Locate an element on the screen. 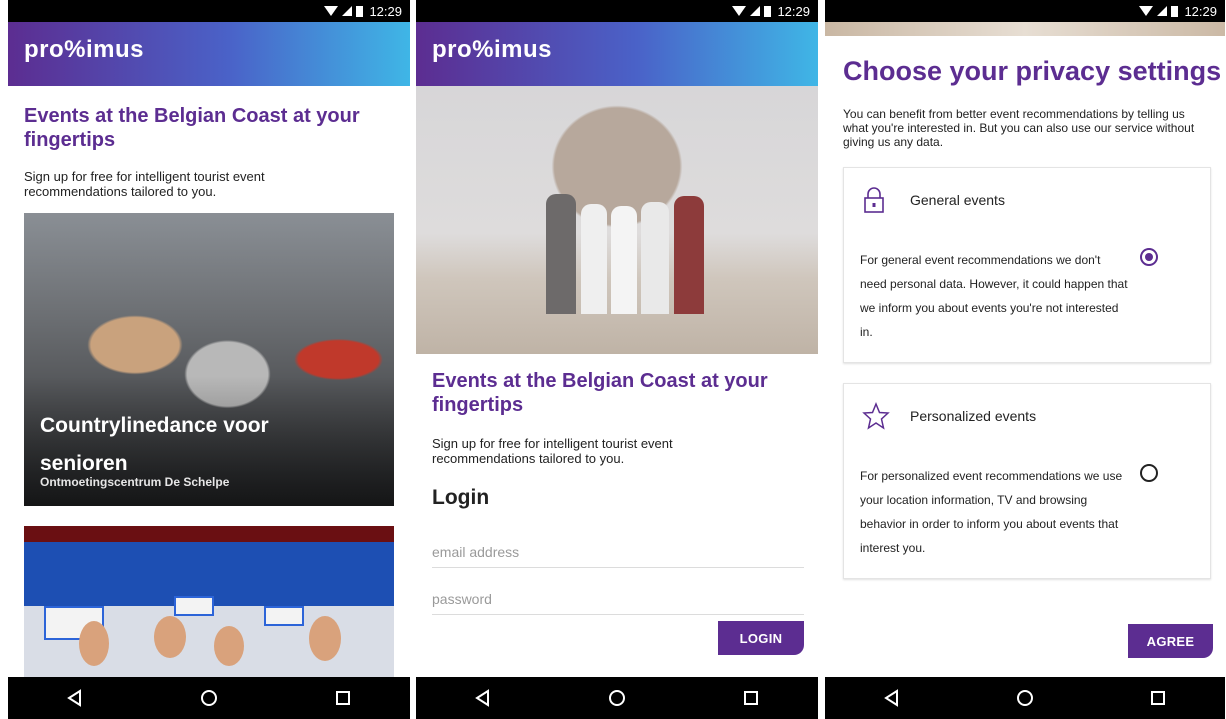 The width and height of the screenshot is (1226, 719). login-button: LOGIN is located at coordinates (761, 638).